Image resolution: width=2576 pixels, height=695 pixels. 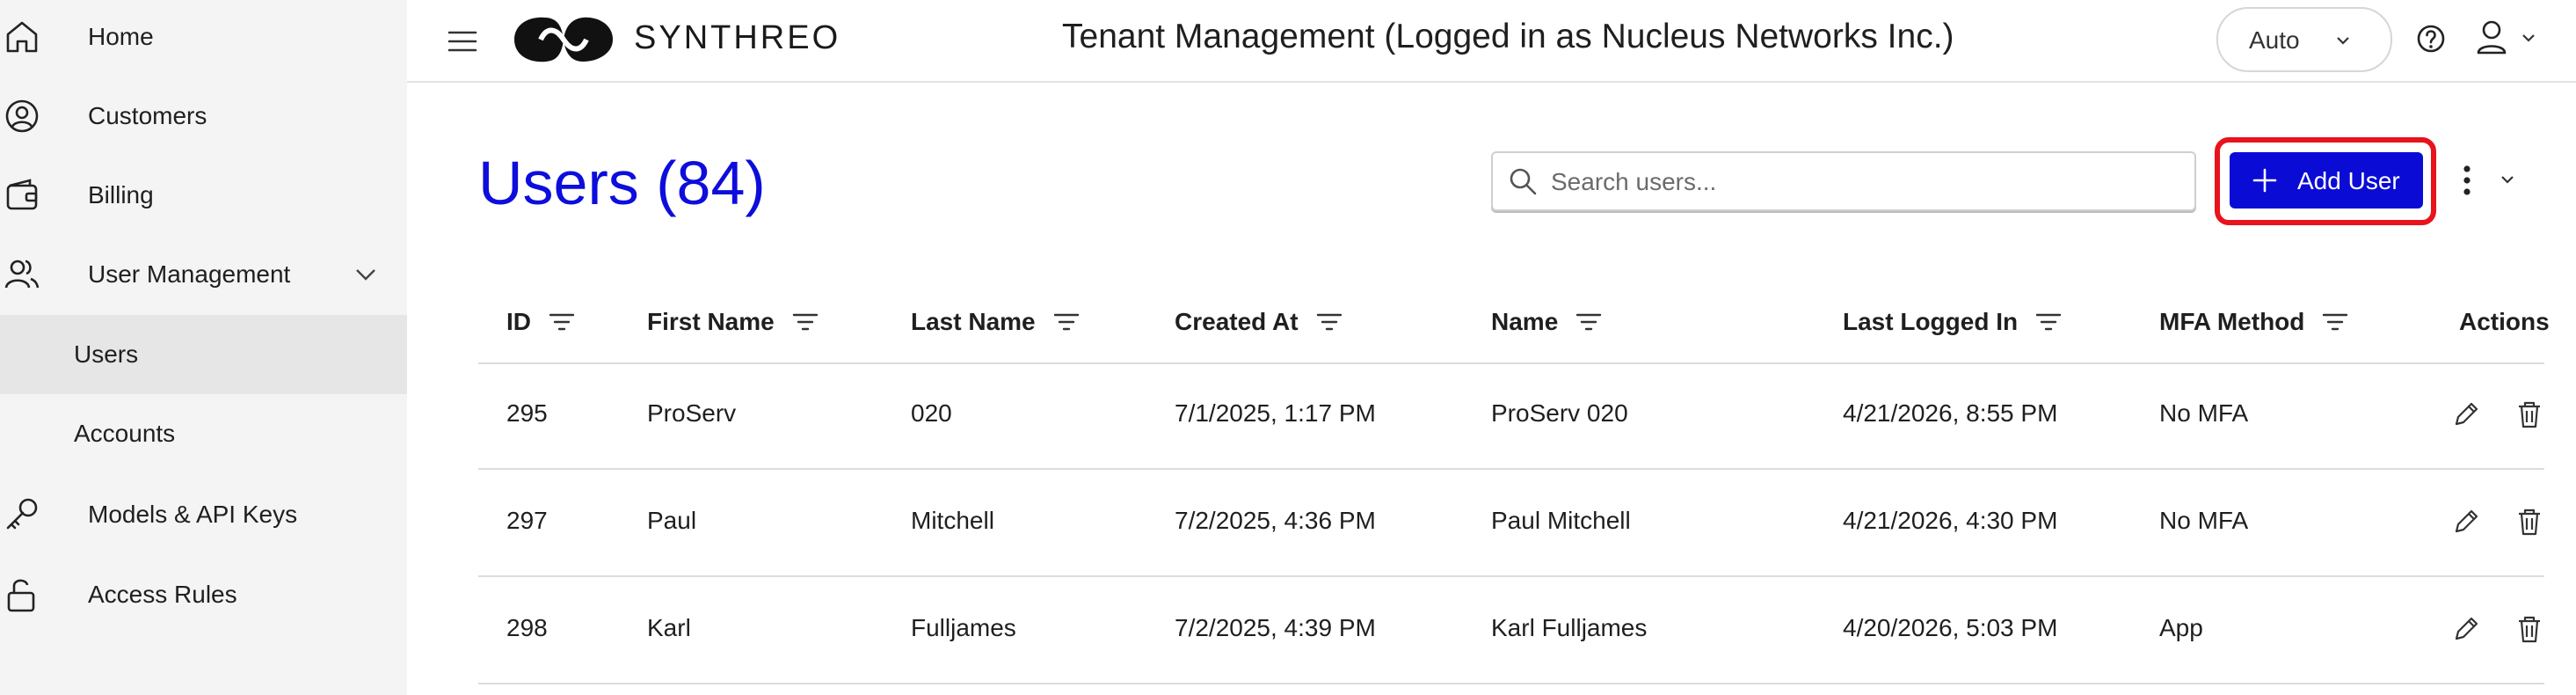 I want to click on cell-name: ProServ 020, so click(x=1559, y=413).